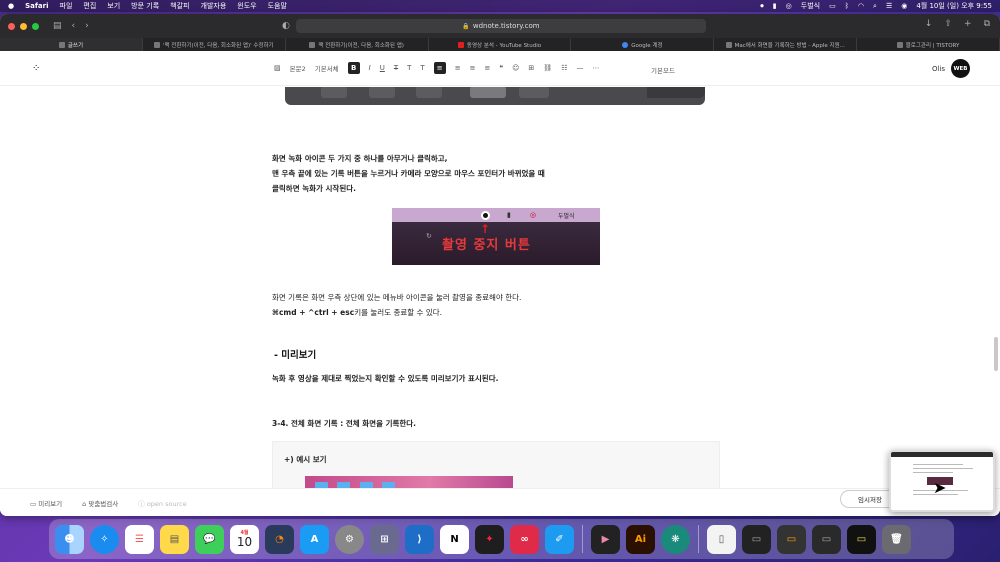  I want to click on spotlight-icon: ⌕, so click(875, 6).